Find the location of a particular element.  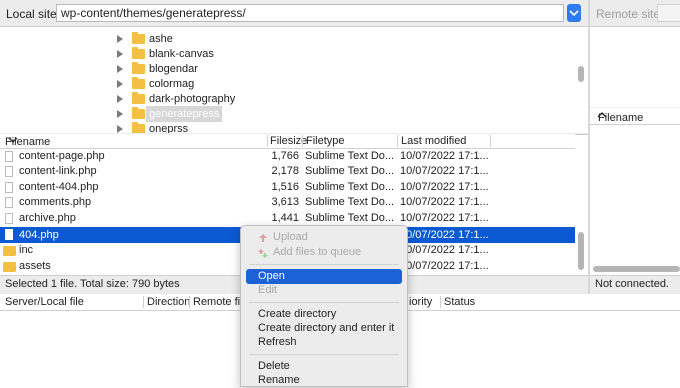

menu-item-upload: Upload is located at coordinates (324, 237).